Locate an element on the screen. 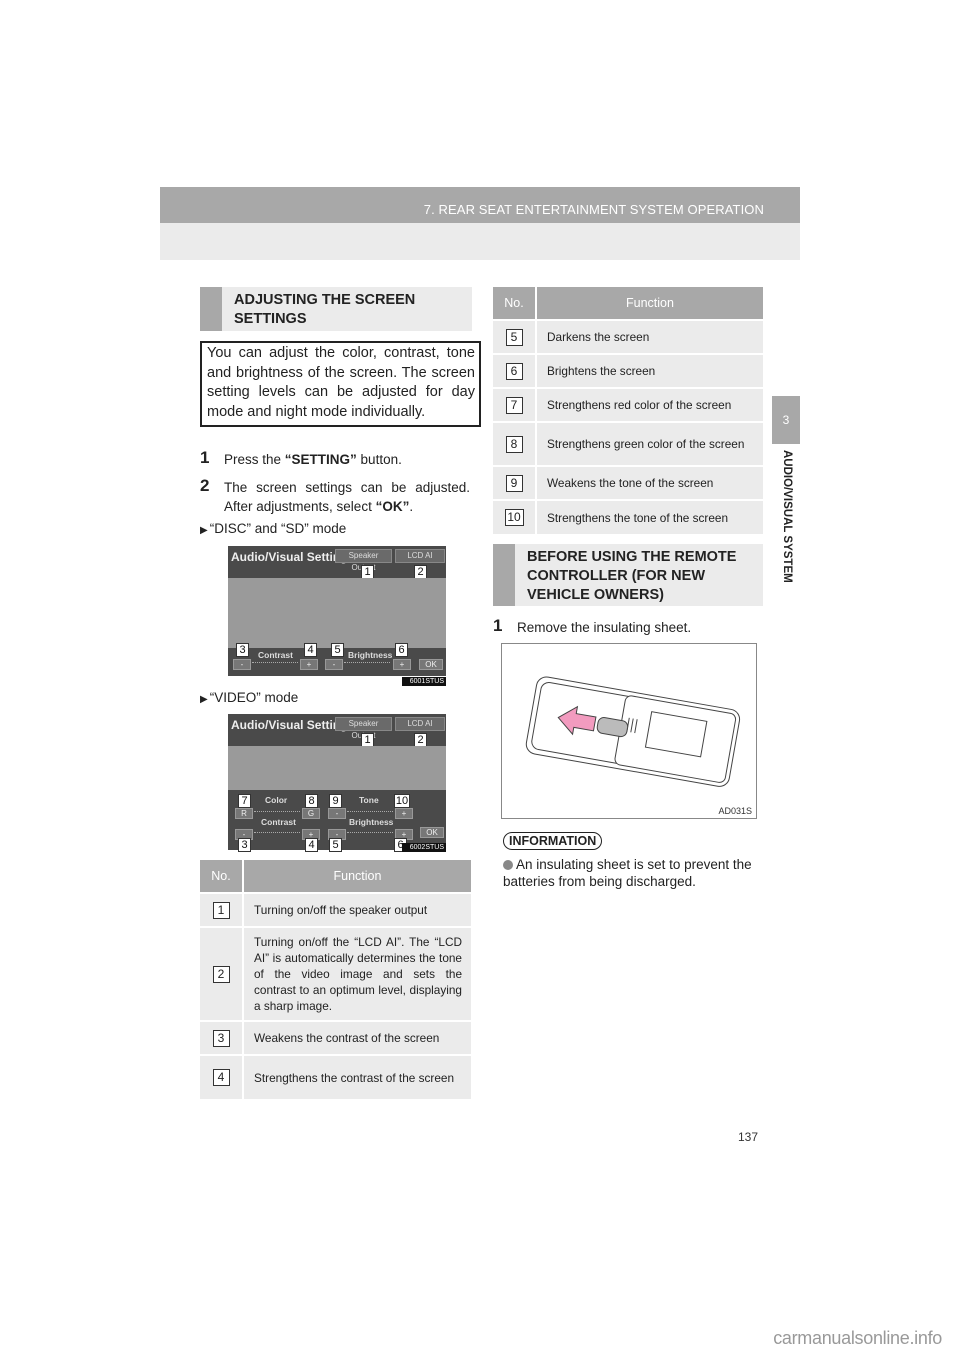  tone-plus-button: + is located at coordinates (404, 813).